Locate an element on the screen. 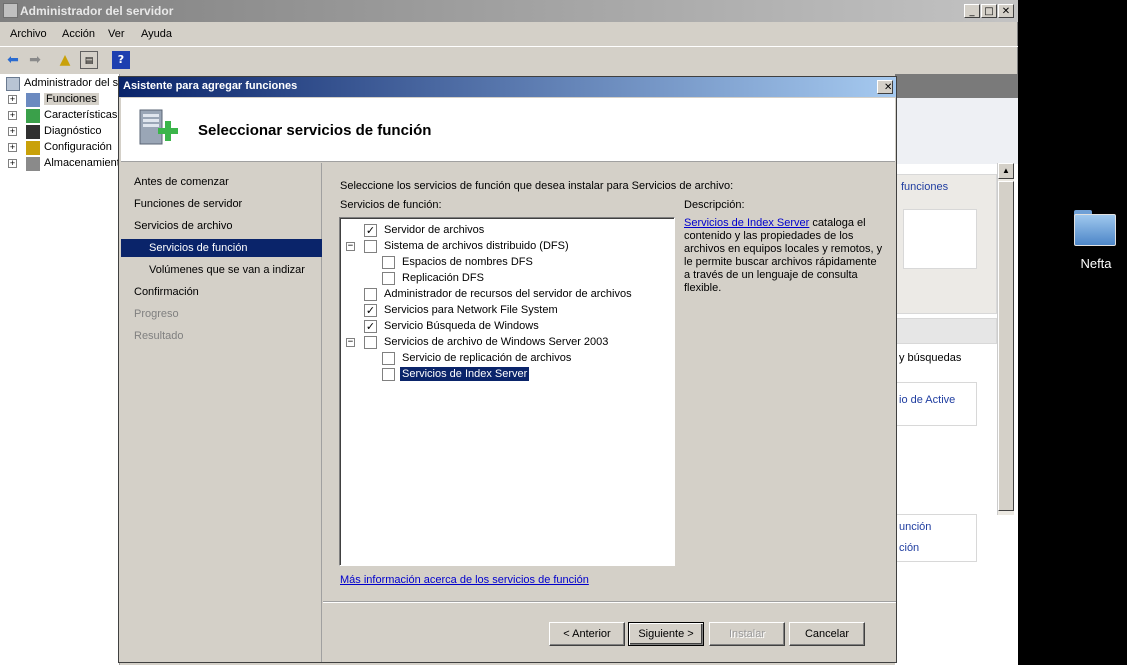 The image size is (1127, 665). step-servicios-de-archivo: Servicios de archivo is located at coordinates (221, 226).